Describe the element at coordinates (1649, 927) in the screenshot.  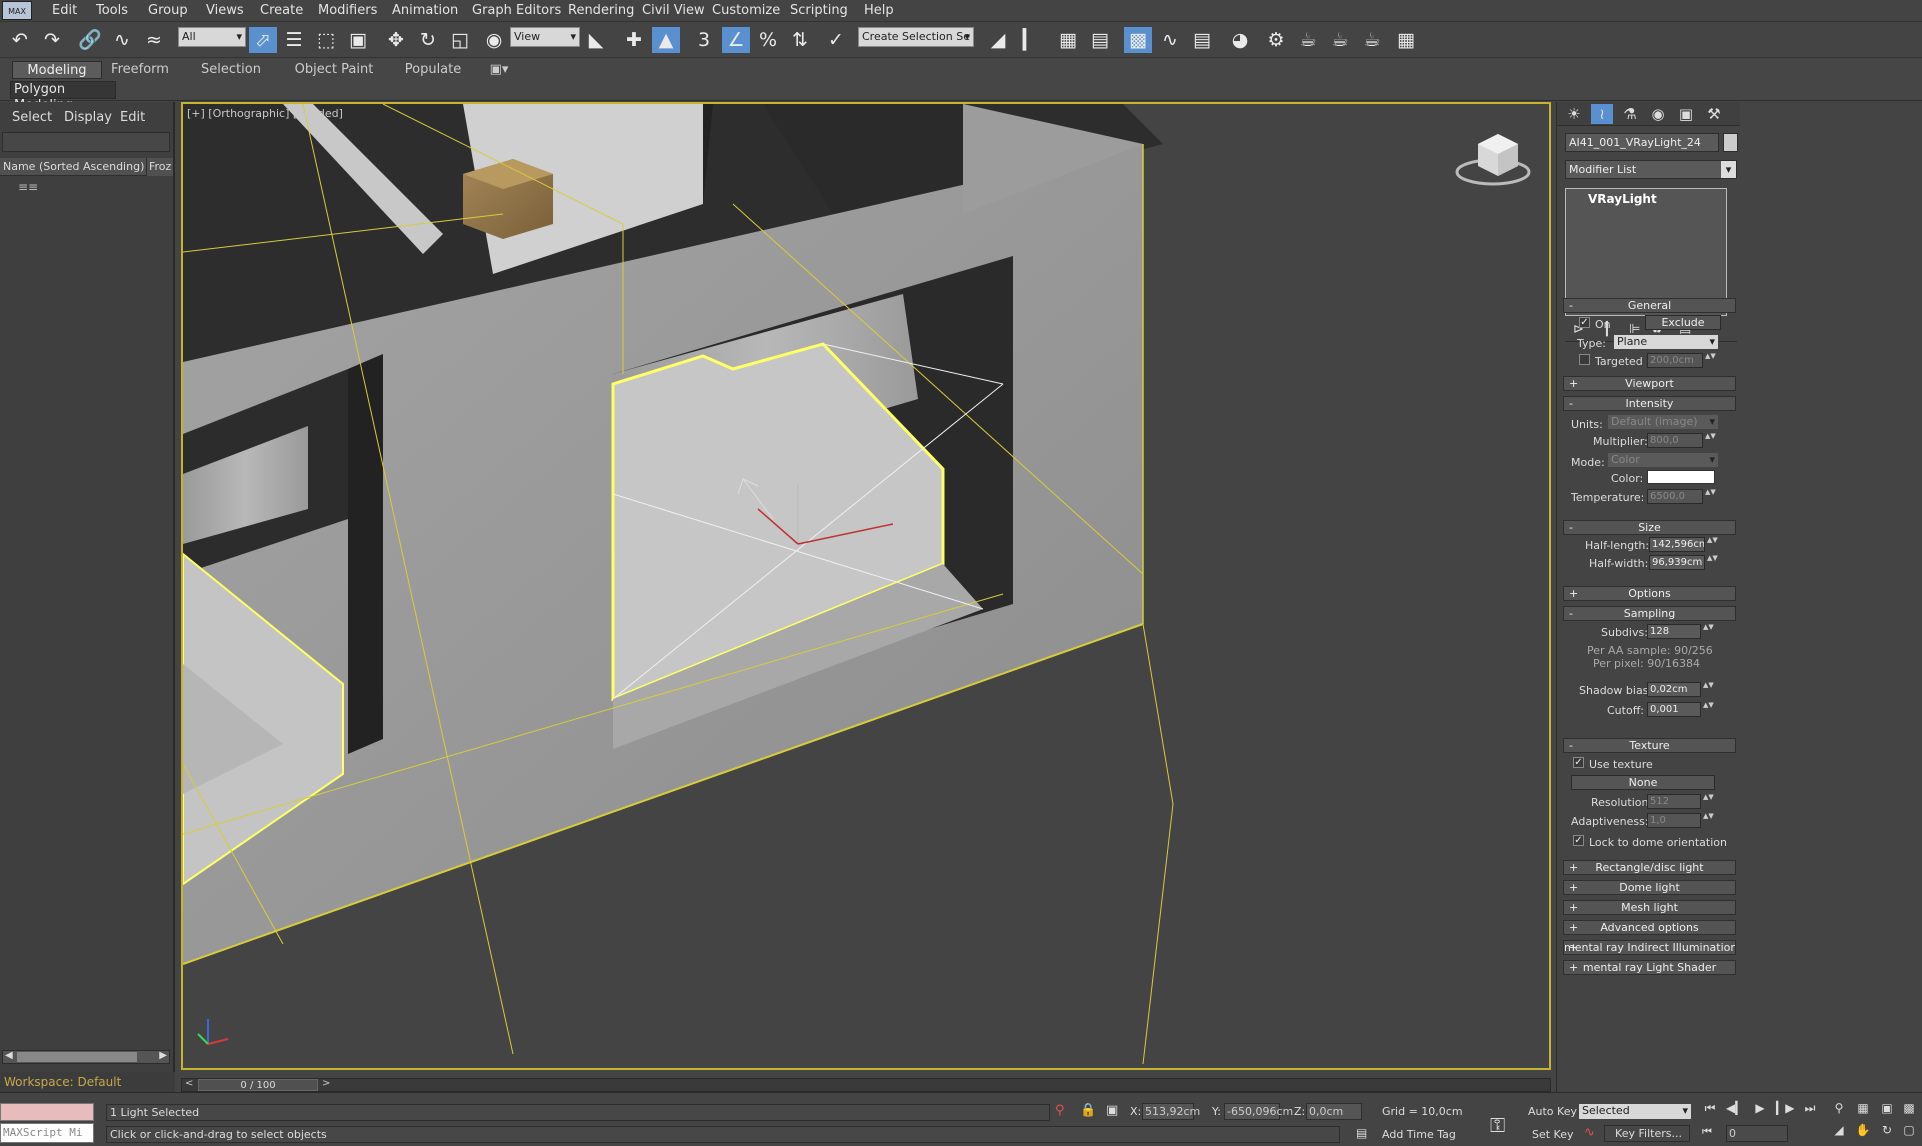
I see `rollout-advanced-options: + Advanced options` at that location.